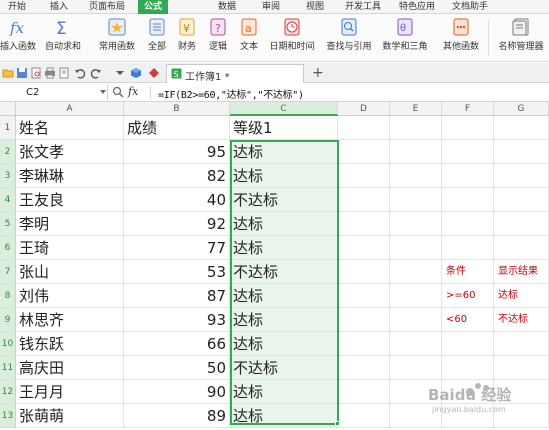 The image size is (549, 430). What do you see at coordinates (405, 38) in the screenshot?
I see `math-functions-button: θ 数学和三角` at bounding box center [405, 38].